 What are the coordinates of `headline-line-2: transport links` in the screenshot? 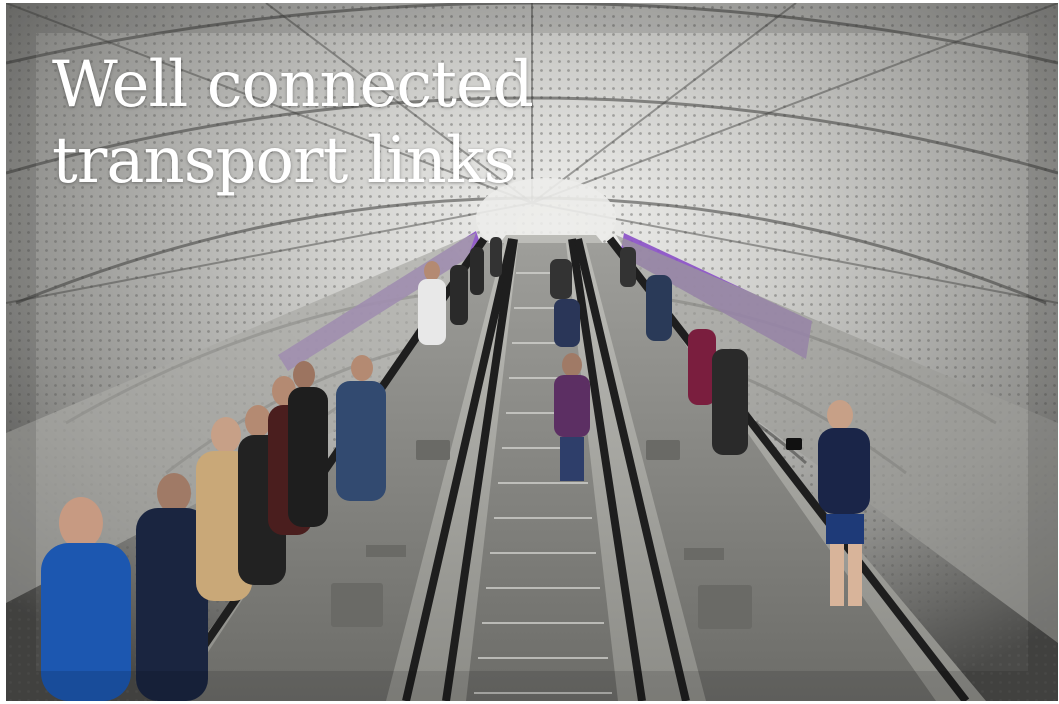 It's located at (284, 161).